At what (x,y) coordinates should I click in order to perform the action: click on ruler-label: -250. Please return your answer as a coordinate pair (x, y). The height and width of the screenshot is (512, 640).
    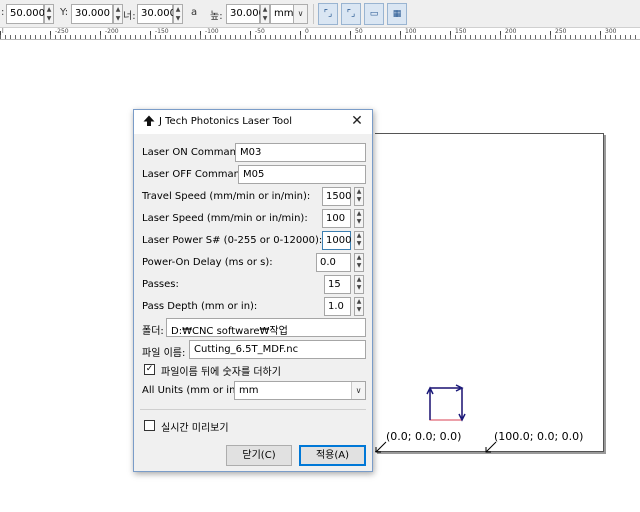
    Looking at the image, I should click on (62, 31).